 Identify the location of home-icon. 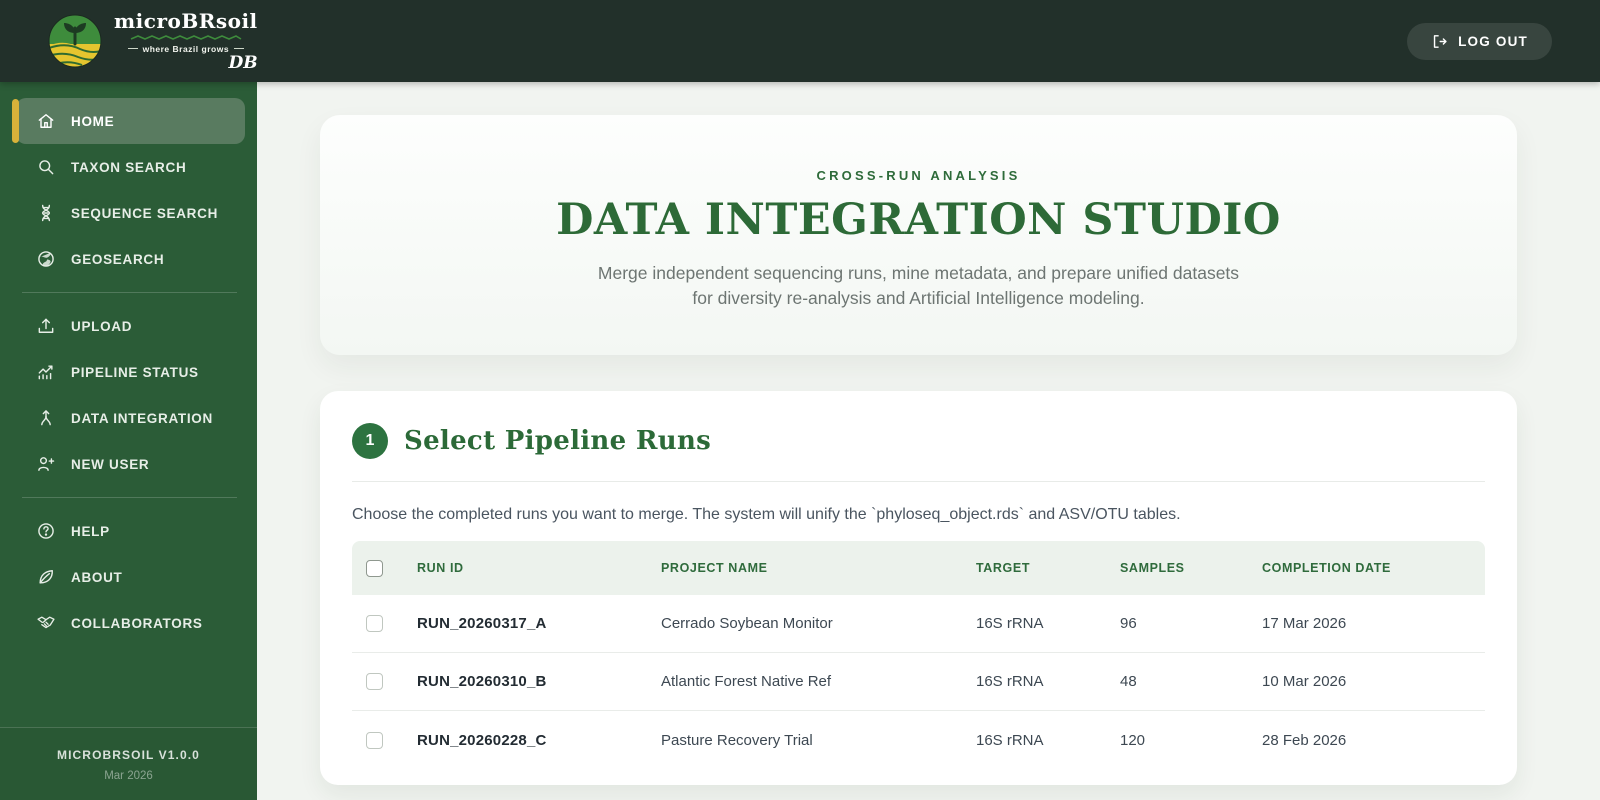
(46, 121).